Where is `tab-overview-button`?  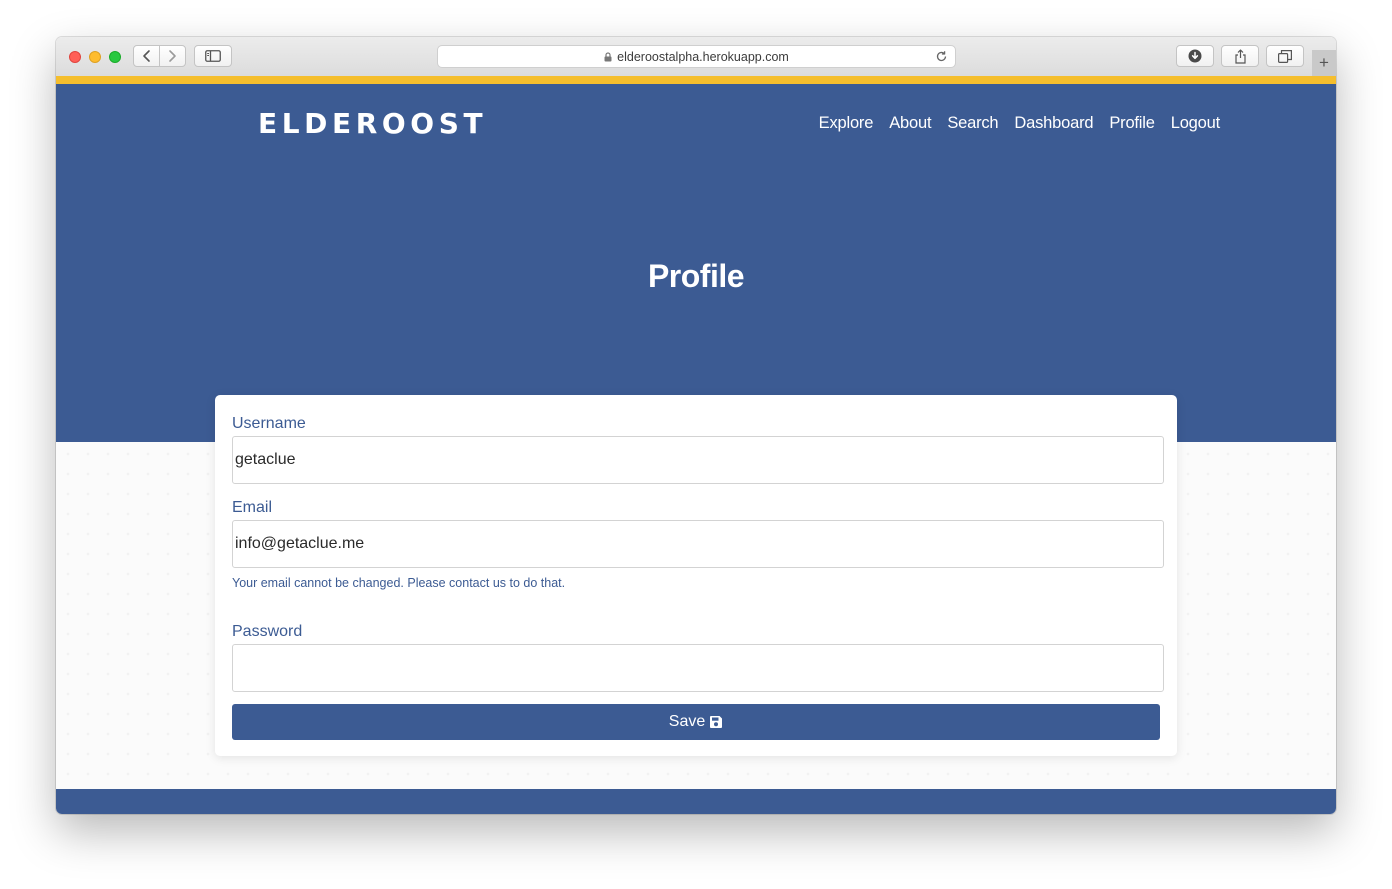
tab-overview-button is located at coordinates (1285, 56).